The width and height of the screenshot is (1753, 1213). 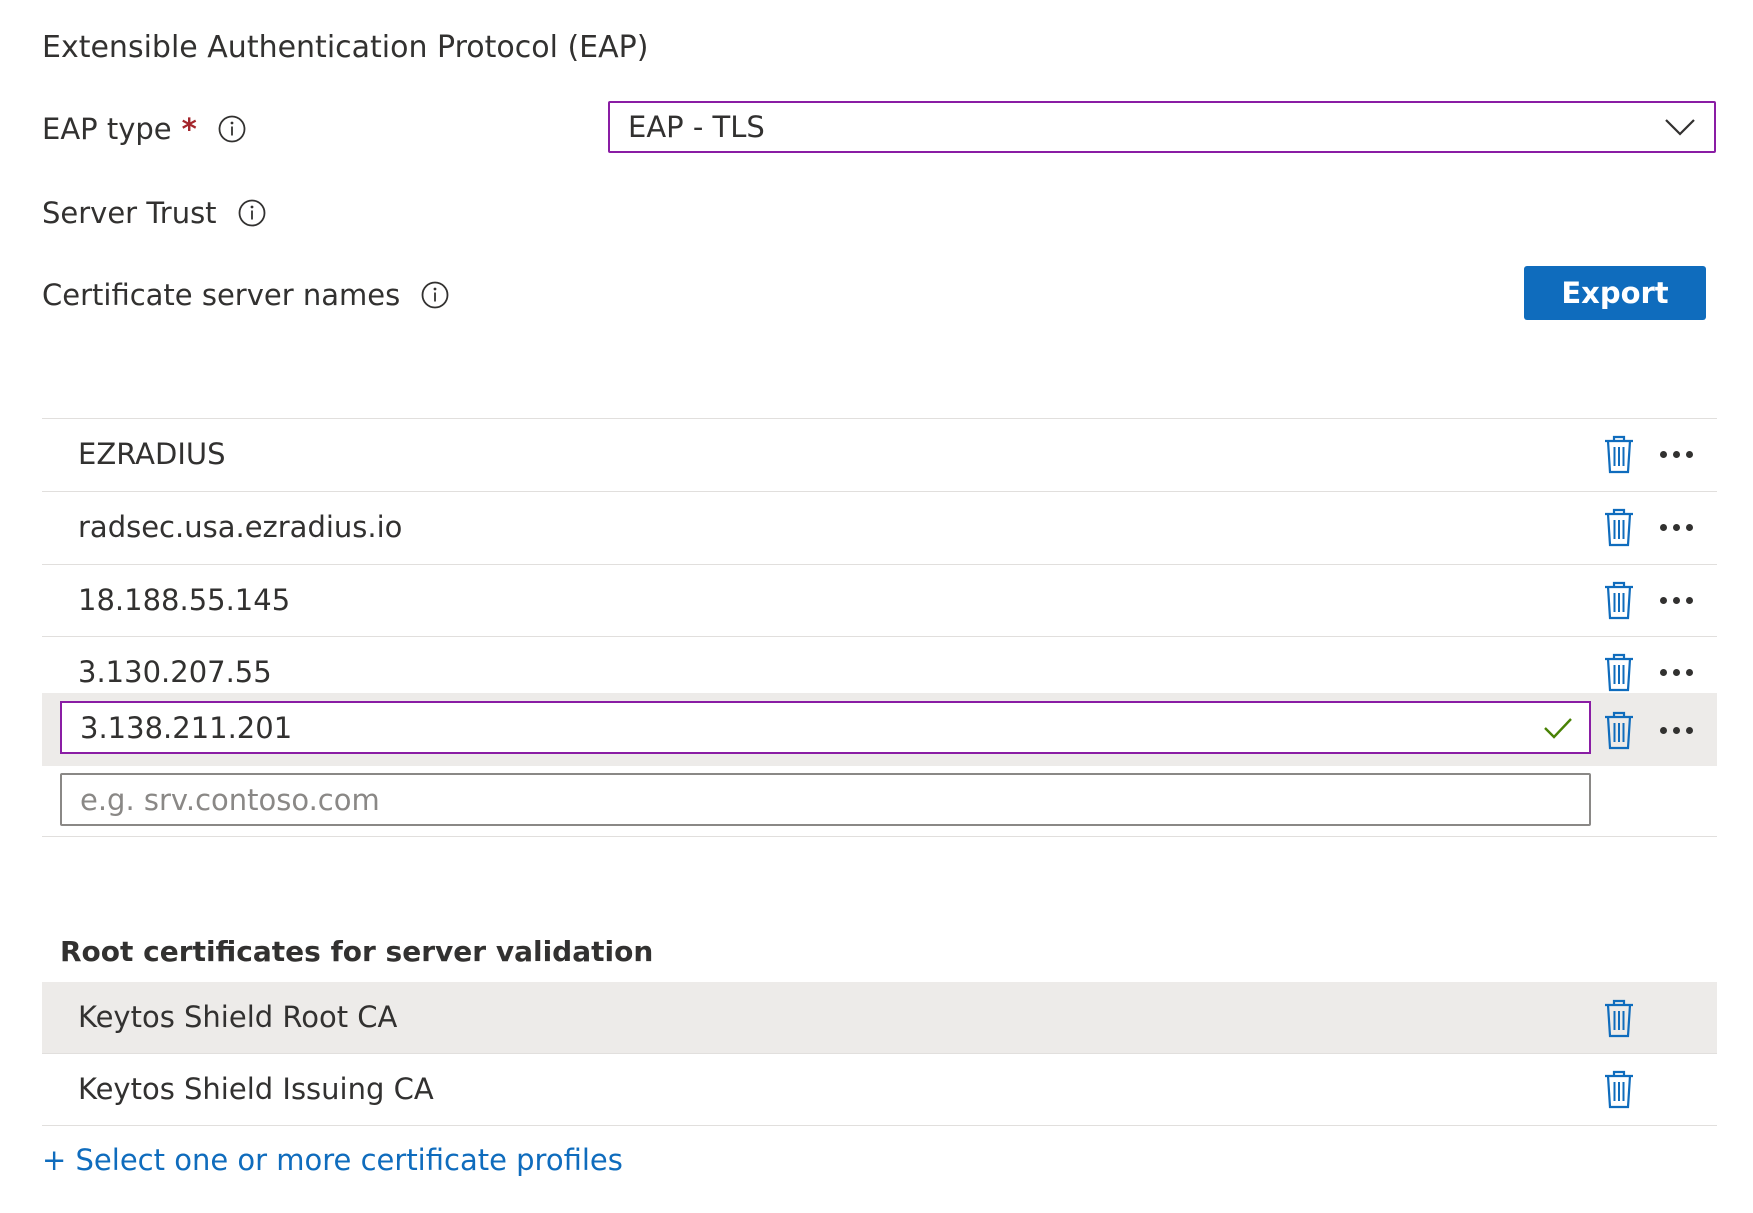 What do you see at coordinates (879, 454) in the screenshot?
I see `list-item: EZRADIUS` at bounding box center [879, 454].